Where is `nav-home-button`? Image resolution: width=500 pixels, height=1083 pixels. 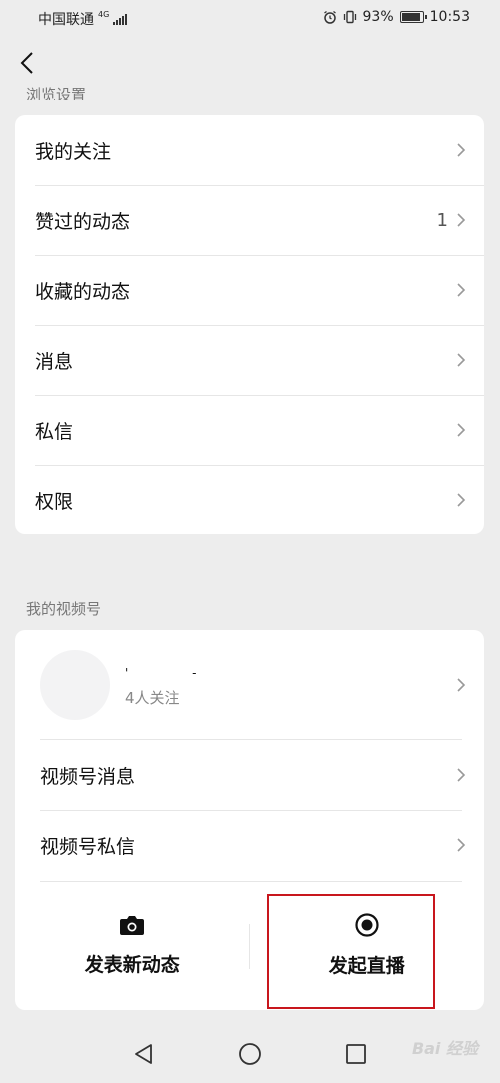
nav-home-button is located at coordinates (250, 1054).